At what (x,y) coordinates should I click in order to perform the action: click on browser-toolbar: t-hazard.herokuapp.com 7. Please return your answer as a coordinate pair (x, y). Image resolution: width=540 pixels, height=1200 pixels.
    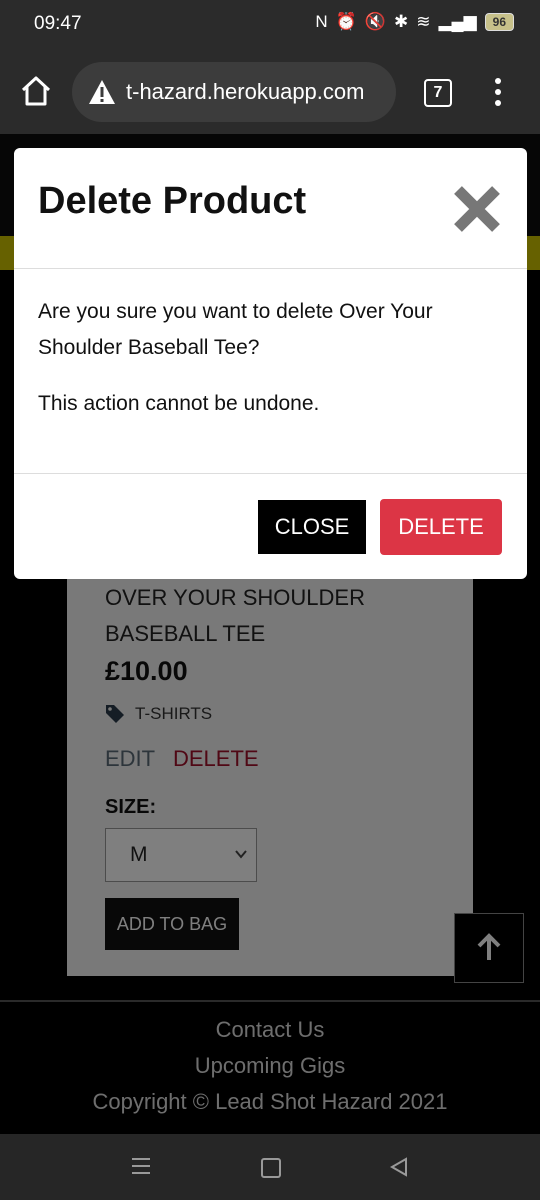
    Looking at the image, I should click on (270, 92).